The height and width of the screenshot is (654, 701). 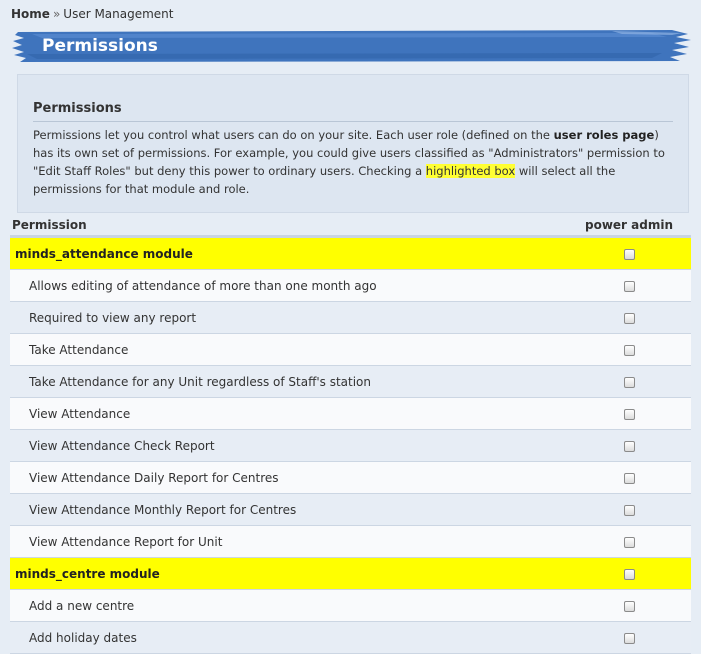 What do you see at coordinates (288, 349) in the screenshot?
I see `permission-name: Take Attendance` at bounding box center [288, 349].